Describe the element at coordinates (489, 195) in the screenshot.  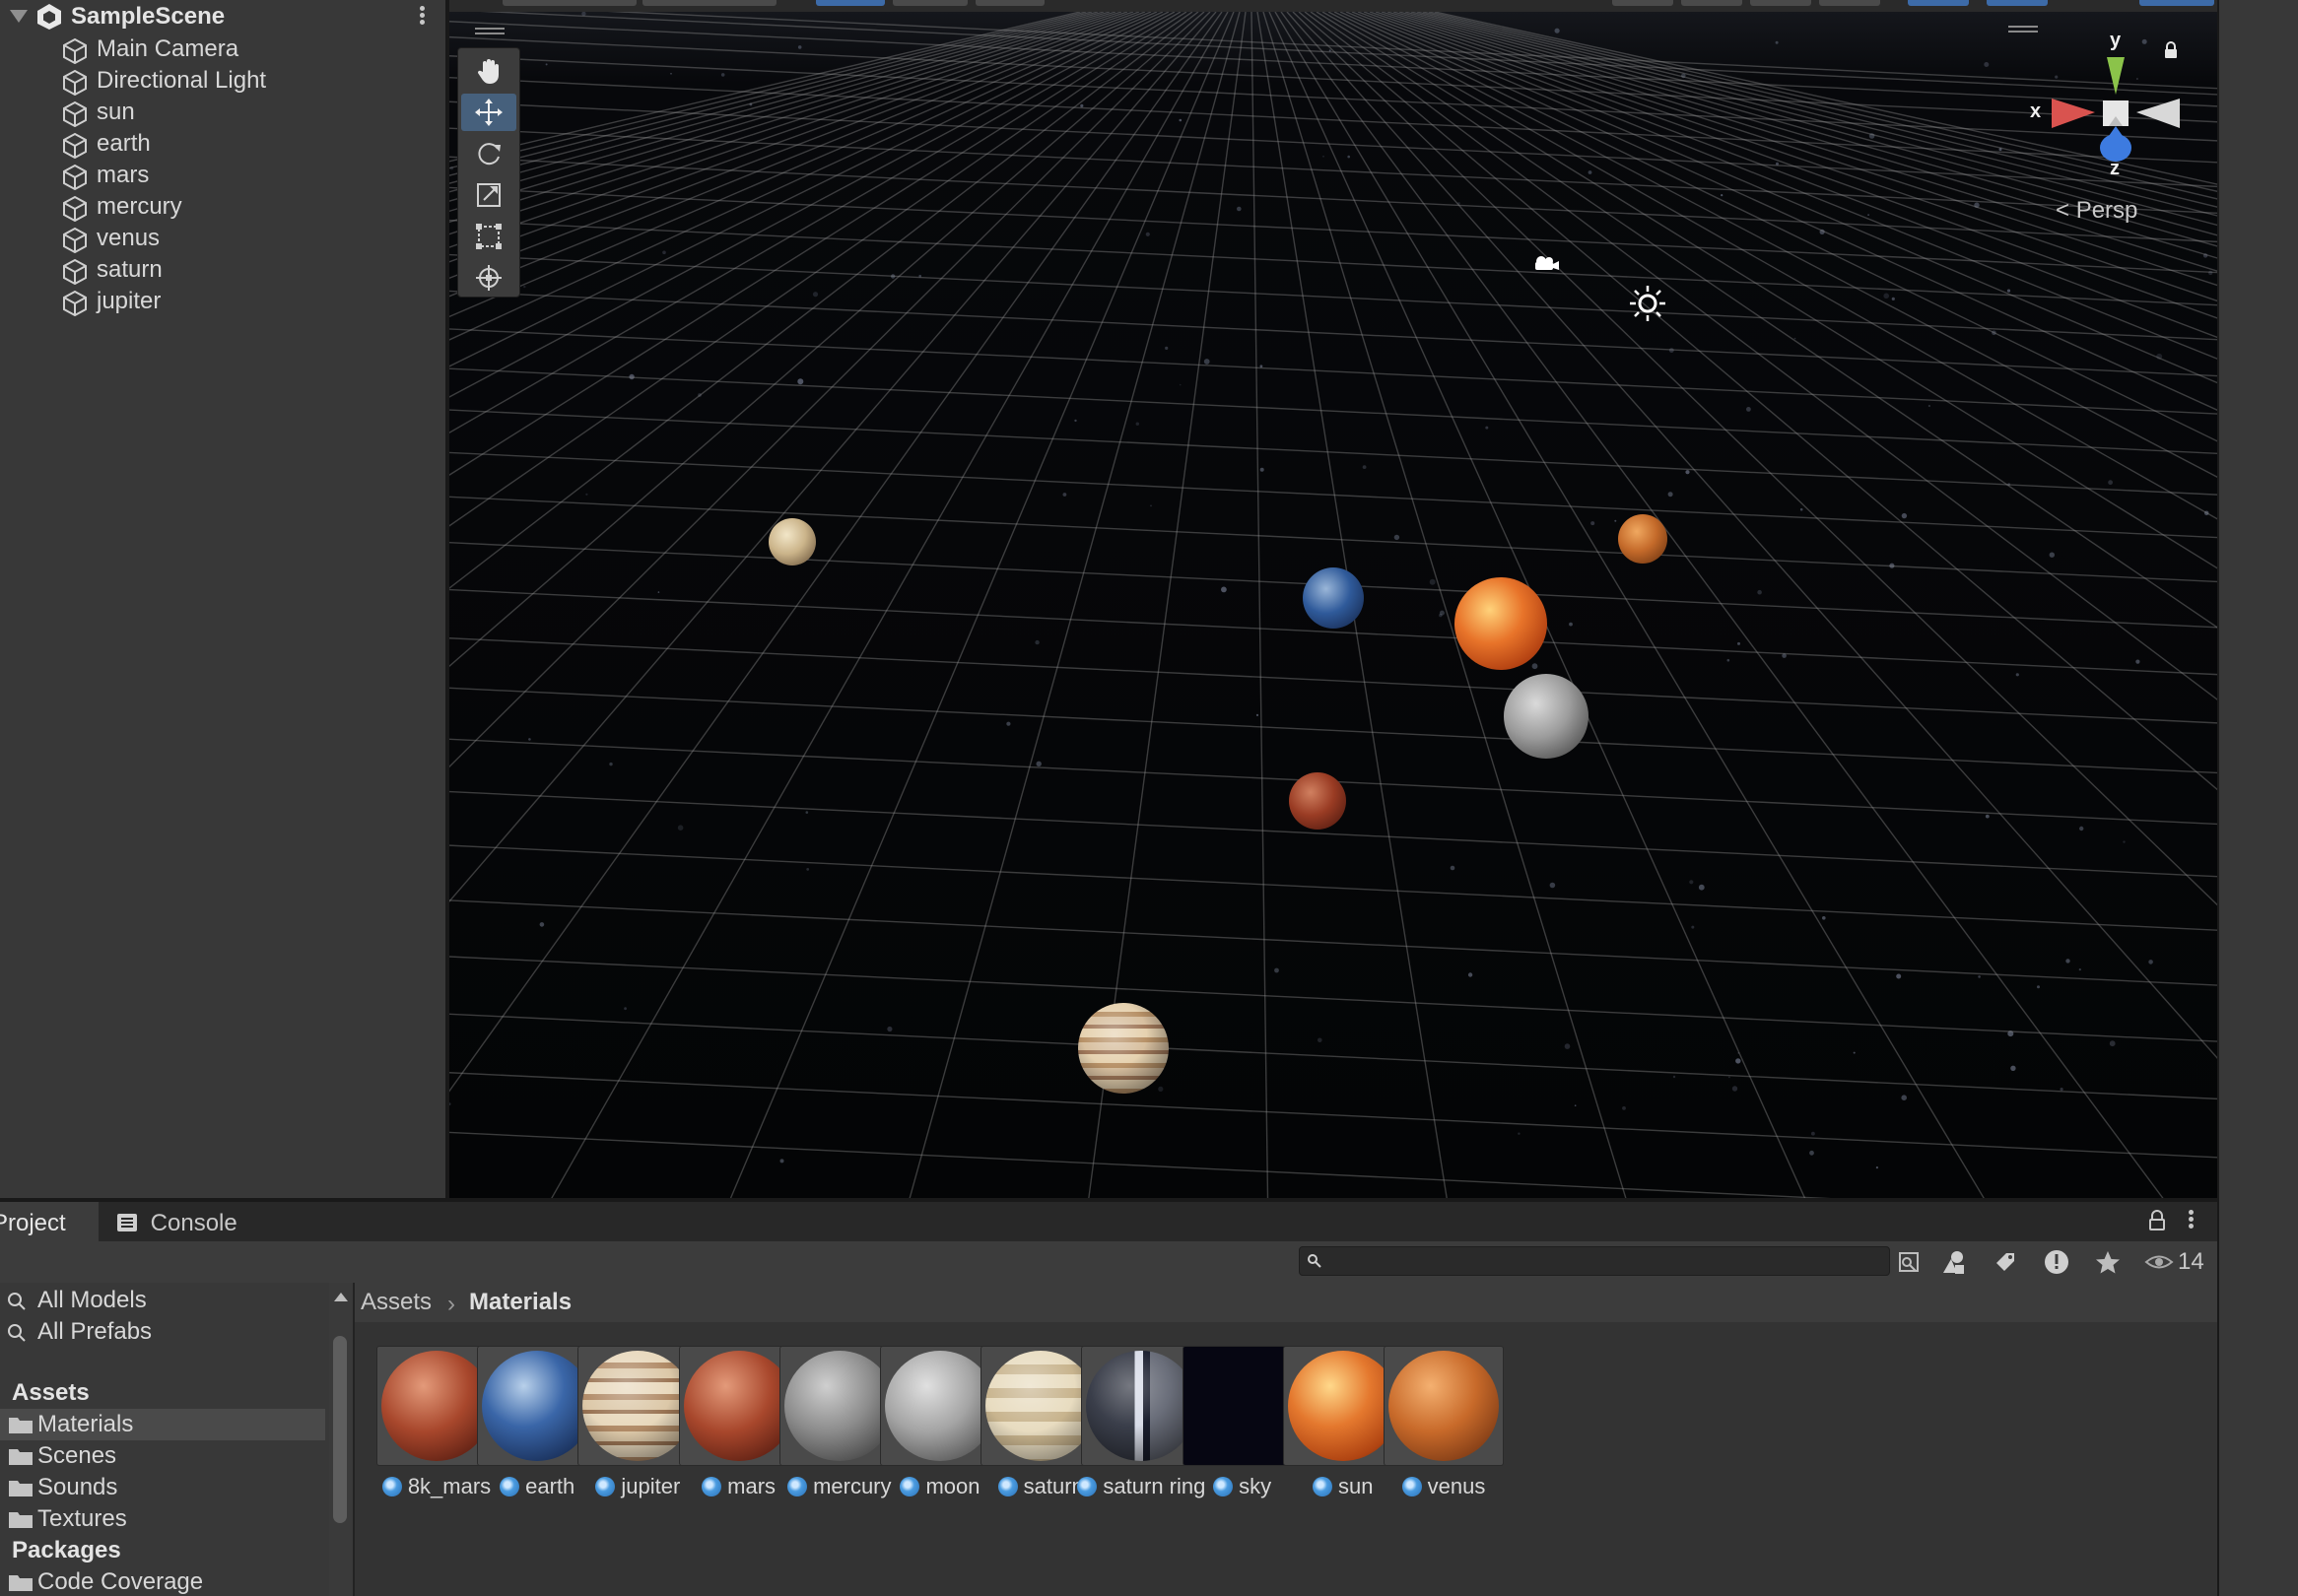
I see `scale-tool-button` at that location.